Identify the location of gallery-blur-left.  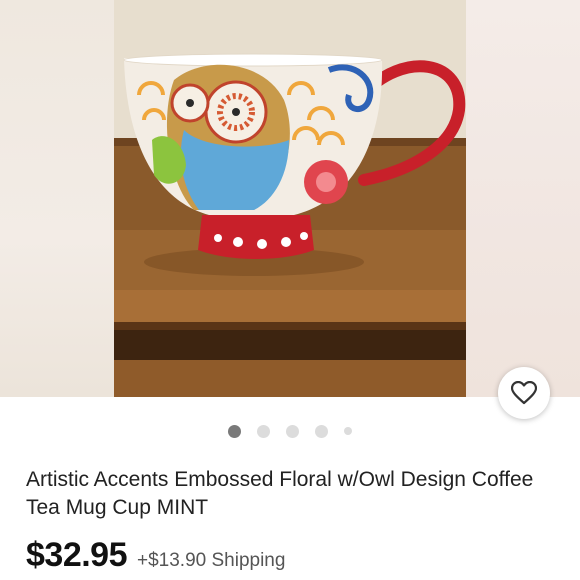
(57, 198).